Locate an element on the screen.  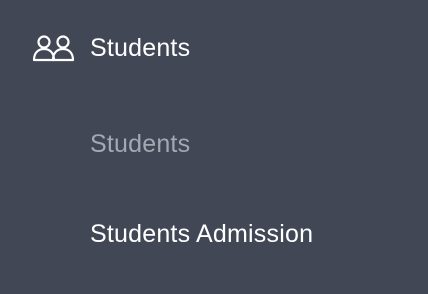
users-icon is located at coordinates (54, 48).